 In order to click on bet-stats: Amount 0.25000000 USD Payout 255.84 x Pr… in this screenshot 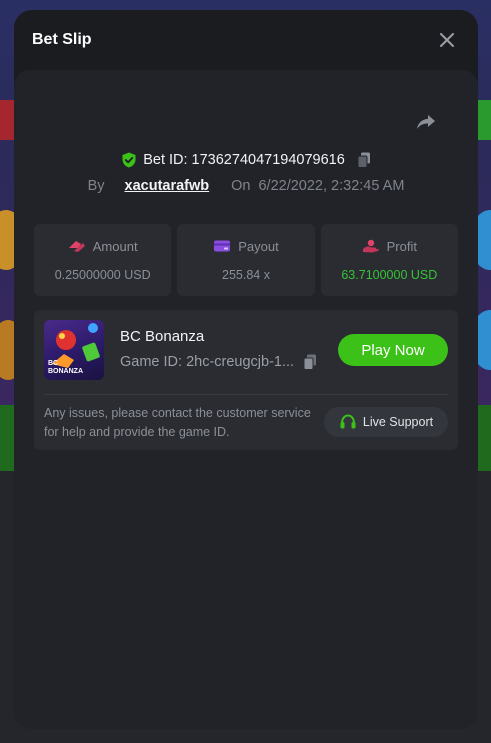, I will do `click(246, 260)`.